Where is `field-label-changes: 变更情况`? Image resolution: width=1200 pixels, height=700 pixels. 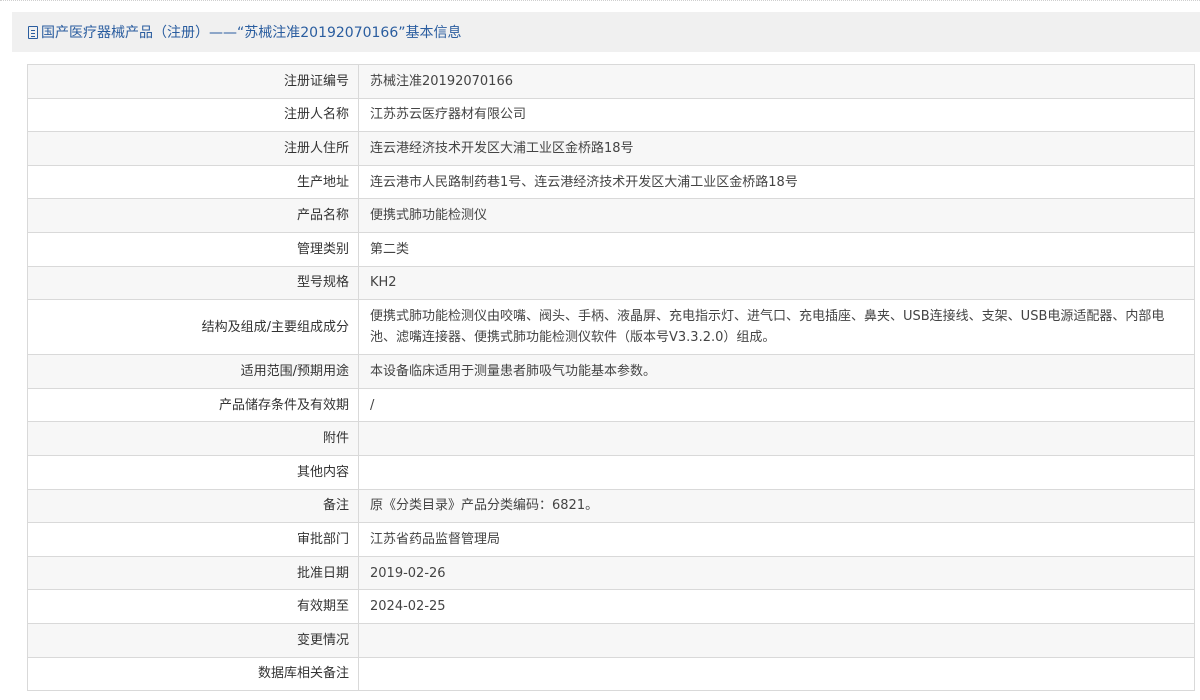 field-label-changes: 变更情况 is located at coordinates (193, 640).